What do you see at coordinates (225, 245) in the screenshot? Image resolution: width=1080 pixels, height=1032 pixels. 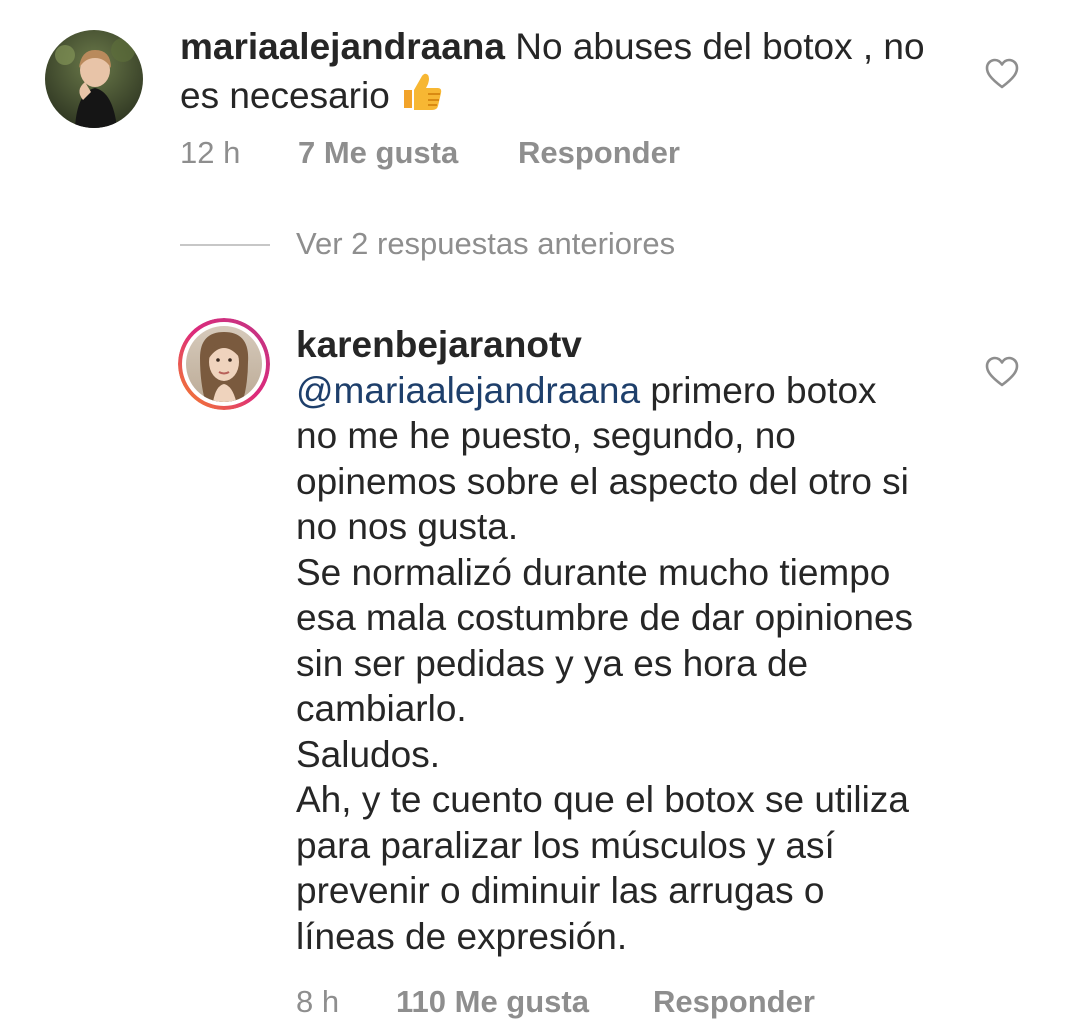 I see `divider` at bounding box center [225, 245].